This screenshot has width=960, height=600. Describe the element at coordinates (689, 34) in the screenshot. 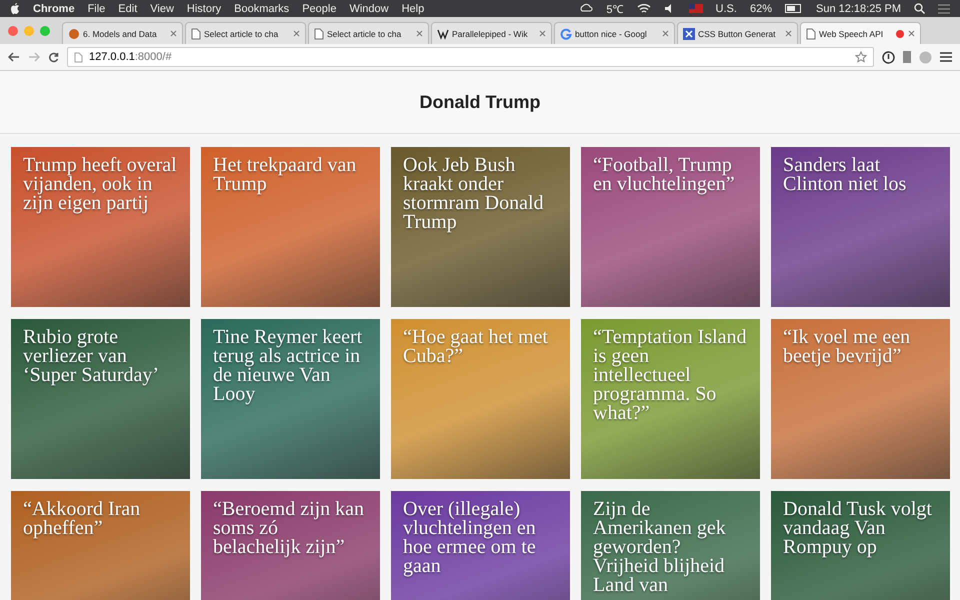

I see `x-logo-icon` at that location.